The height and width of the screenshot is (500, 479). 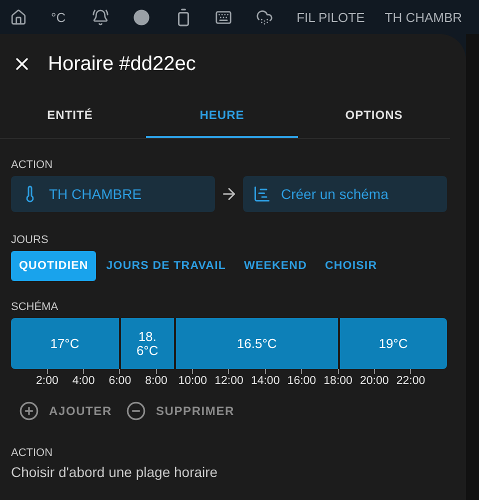 I want to click on day-option: CHOISIR, so click(x=351, y=266).